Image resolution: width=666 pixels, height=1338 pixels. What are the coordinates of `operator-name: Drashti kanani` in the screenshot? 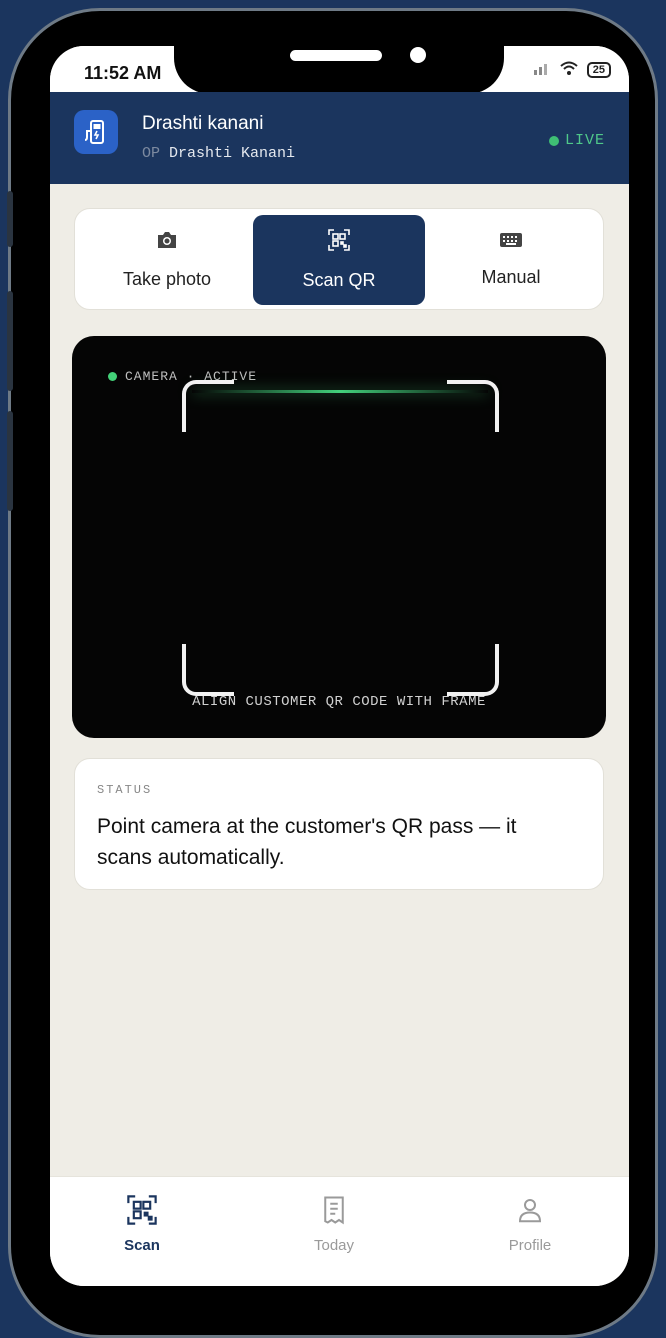 It's located at (203, 123).